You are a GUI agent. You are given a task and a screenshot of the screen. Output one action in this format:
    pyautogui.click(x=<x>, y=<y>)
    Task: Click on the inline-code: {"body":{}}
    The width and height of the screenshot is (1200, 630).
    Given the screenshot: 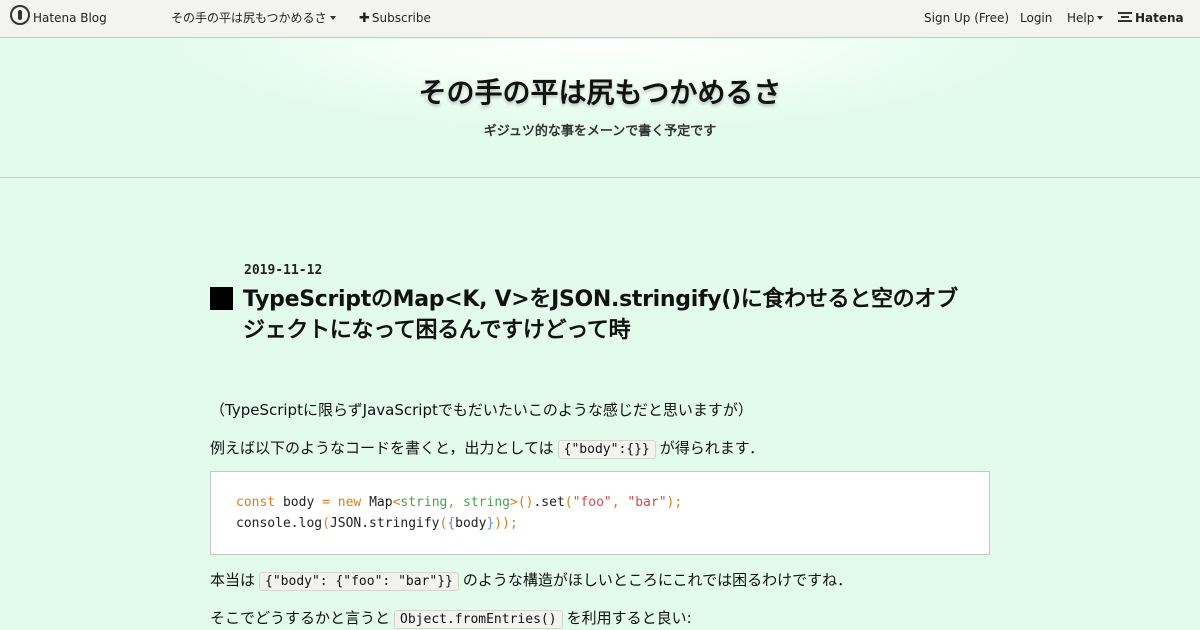 What is the action you would take?
    pyautogui.click(x=606, y=449)
    